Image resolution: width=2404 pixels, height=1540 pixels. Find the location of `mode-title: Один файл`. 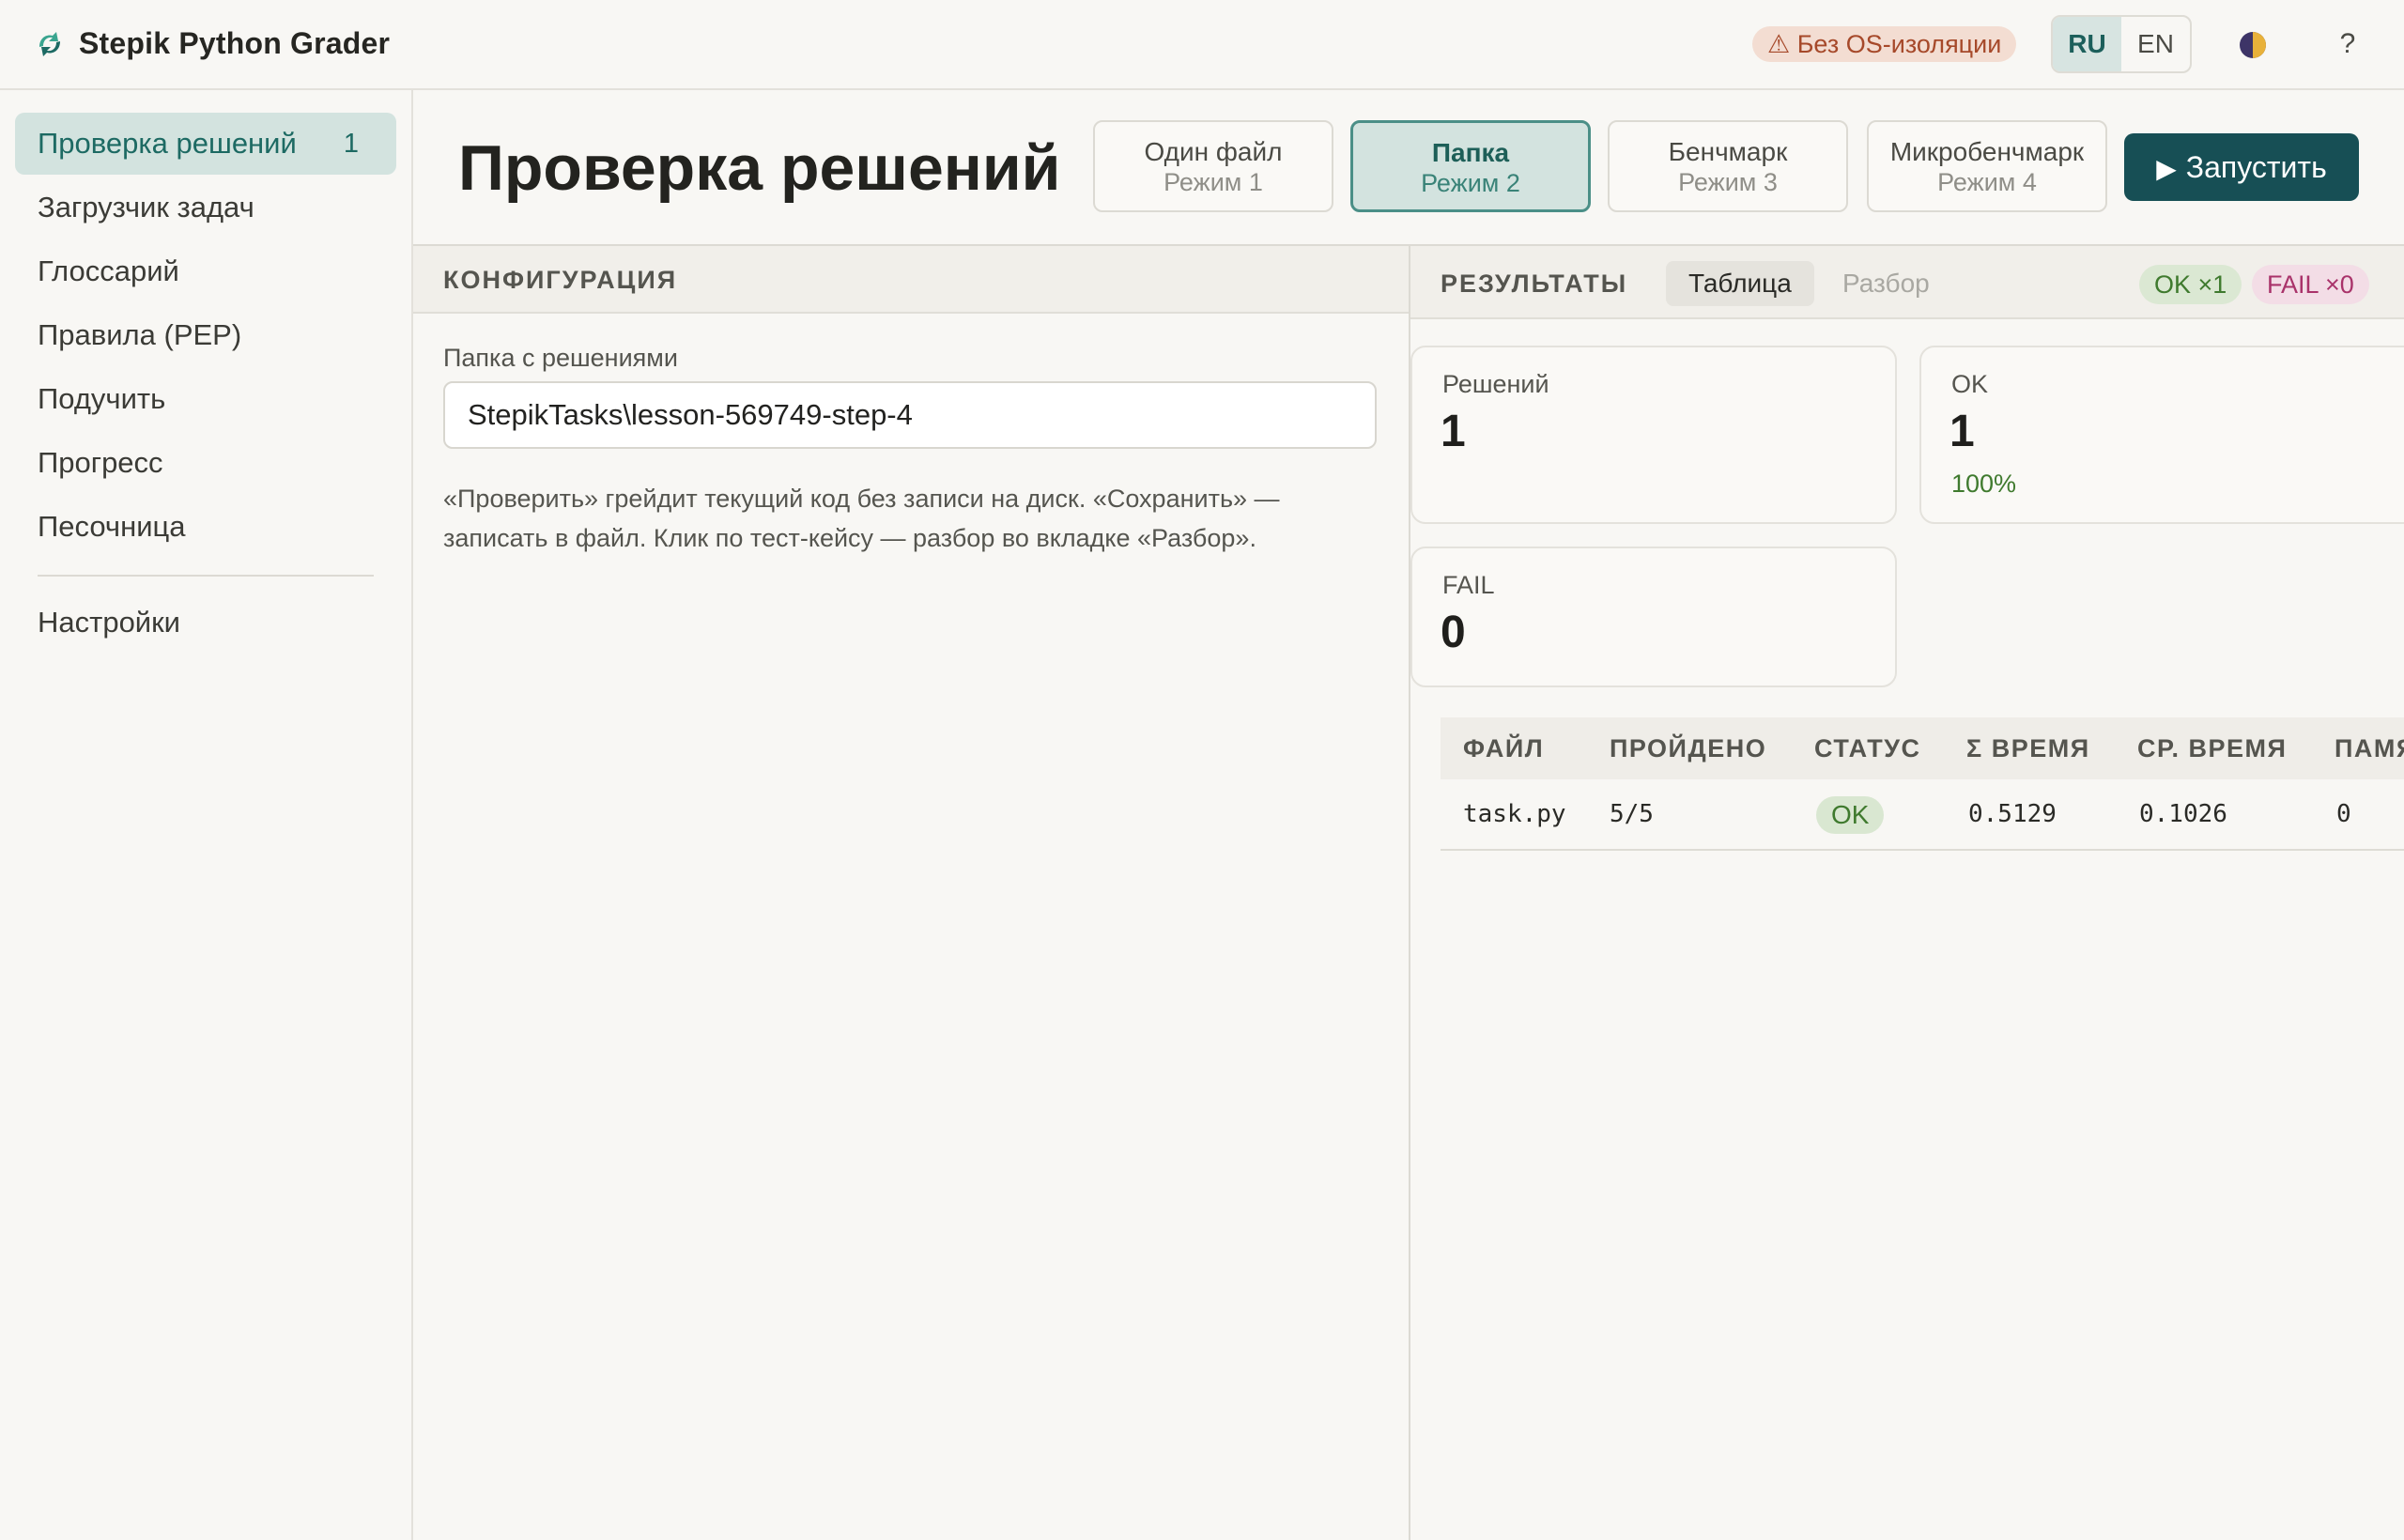

mode-title: Один файл is located at coordinates (1213, 151).